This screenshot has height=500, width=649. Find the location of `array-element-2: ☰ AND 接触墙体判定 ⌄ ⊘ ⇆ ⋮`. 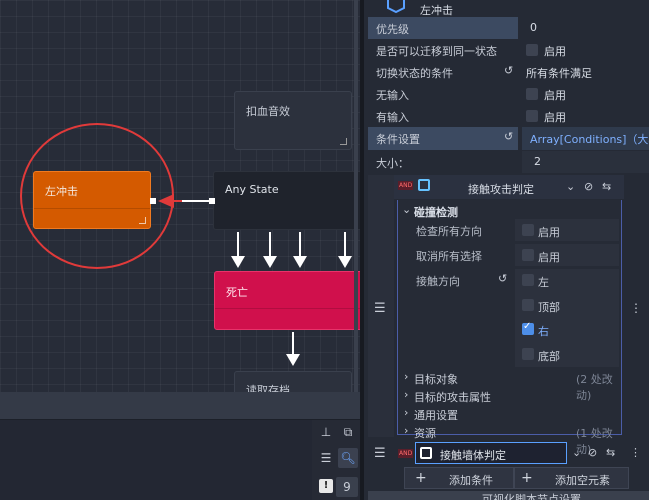

array-element-2: ☰ AND 接触墙体判定 ⌄ ⊘ ⇆ ⋮ is located at coordinates (508, 453).